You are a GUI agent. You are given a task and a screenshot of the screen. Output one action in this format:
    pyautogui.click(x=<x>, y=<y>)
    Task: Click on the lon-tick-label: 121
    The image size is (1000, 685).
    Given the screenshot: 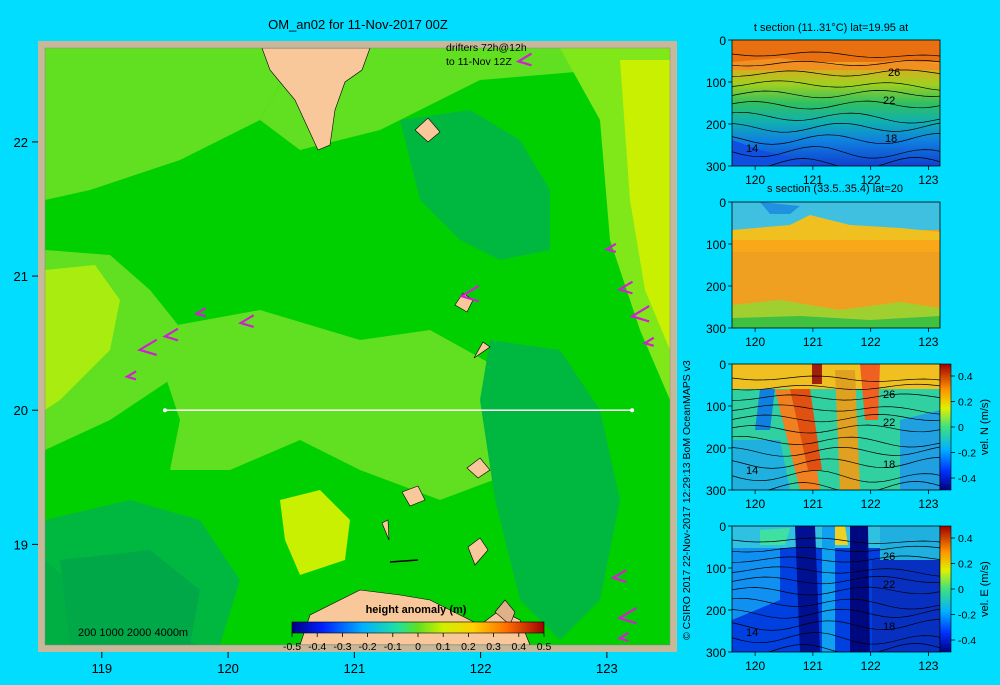 What is the action you would take?
    pyautogui.click(x=354, y=668)
    